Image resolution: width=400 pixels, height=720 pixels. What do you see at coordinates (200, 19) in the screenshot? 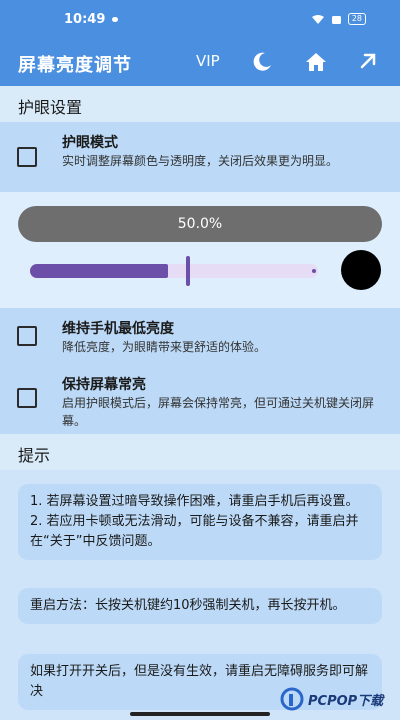
I see `status-bar: 10:49 28` at bounding box center [200, 19].